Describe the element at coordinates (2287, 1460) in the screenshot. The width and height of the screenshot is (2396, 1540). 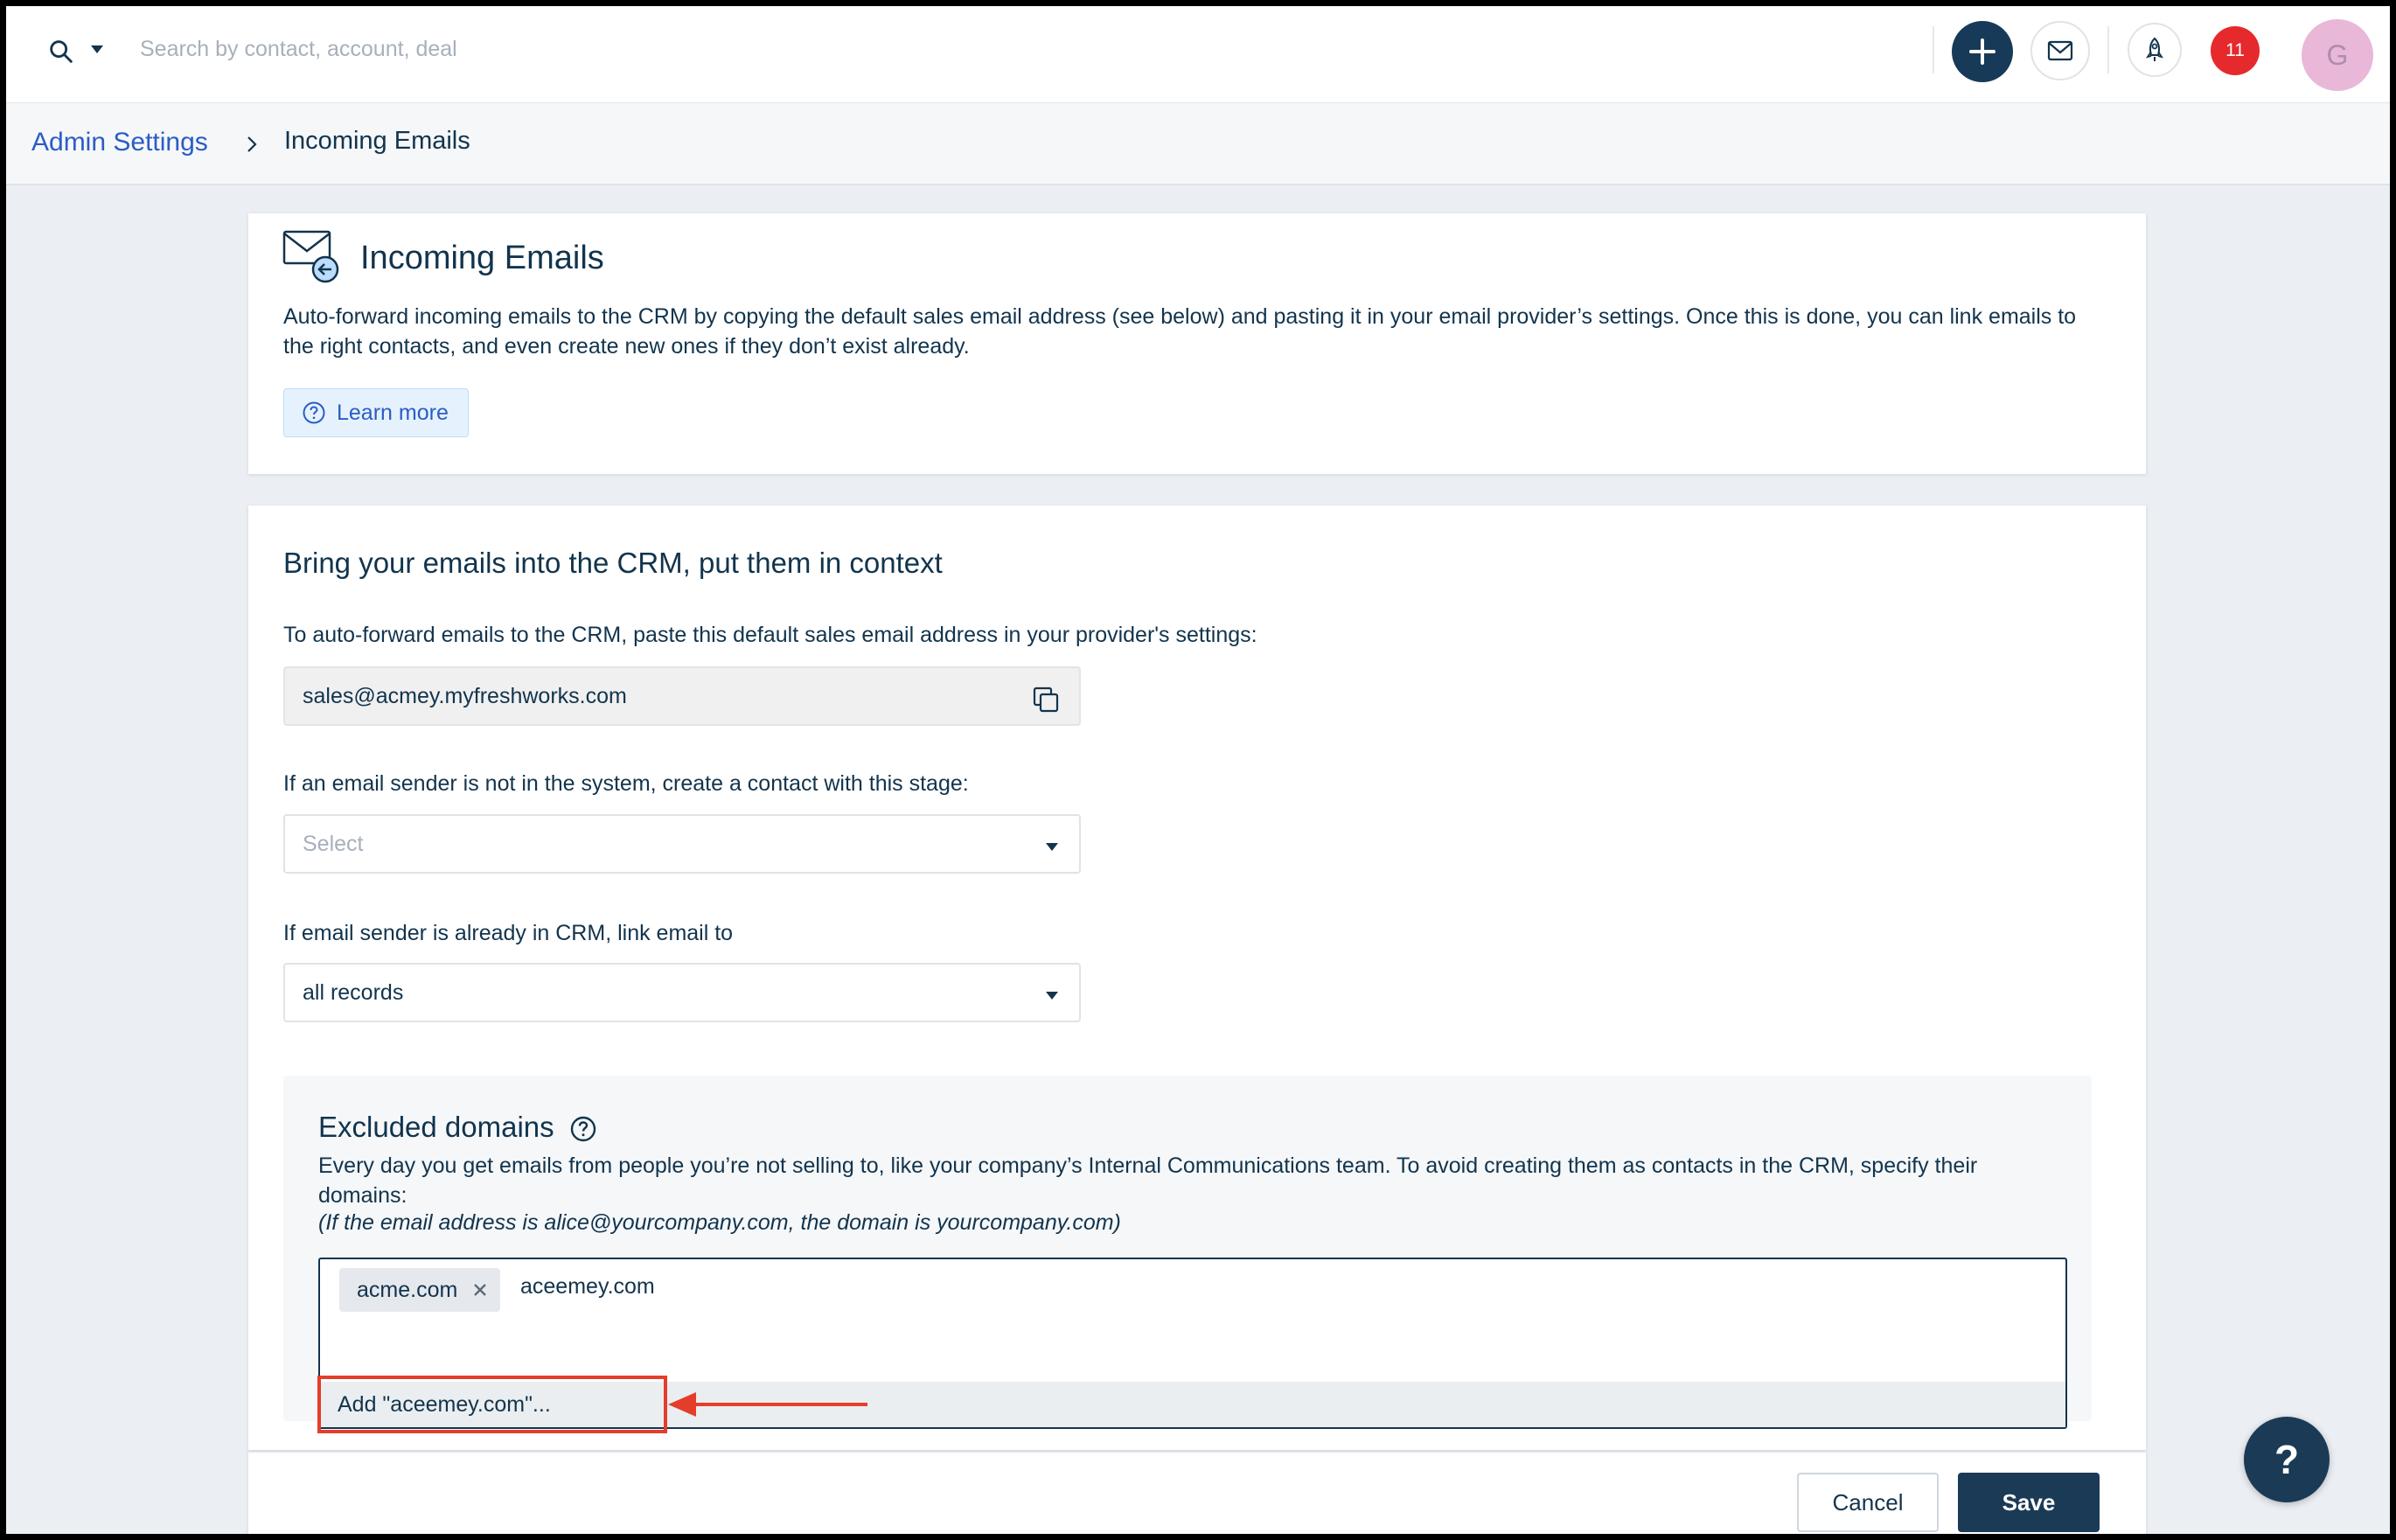
I see `help-fab-button: ?` at that location.